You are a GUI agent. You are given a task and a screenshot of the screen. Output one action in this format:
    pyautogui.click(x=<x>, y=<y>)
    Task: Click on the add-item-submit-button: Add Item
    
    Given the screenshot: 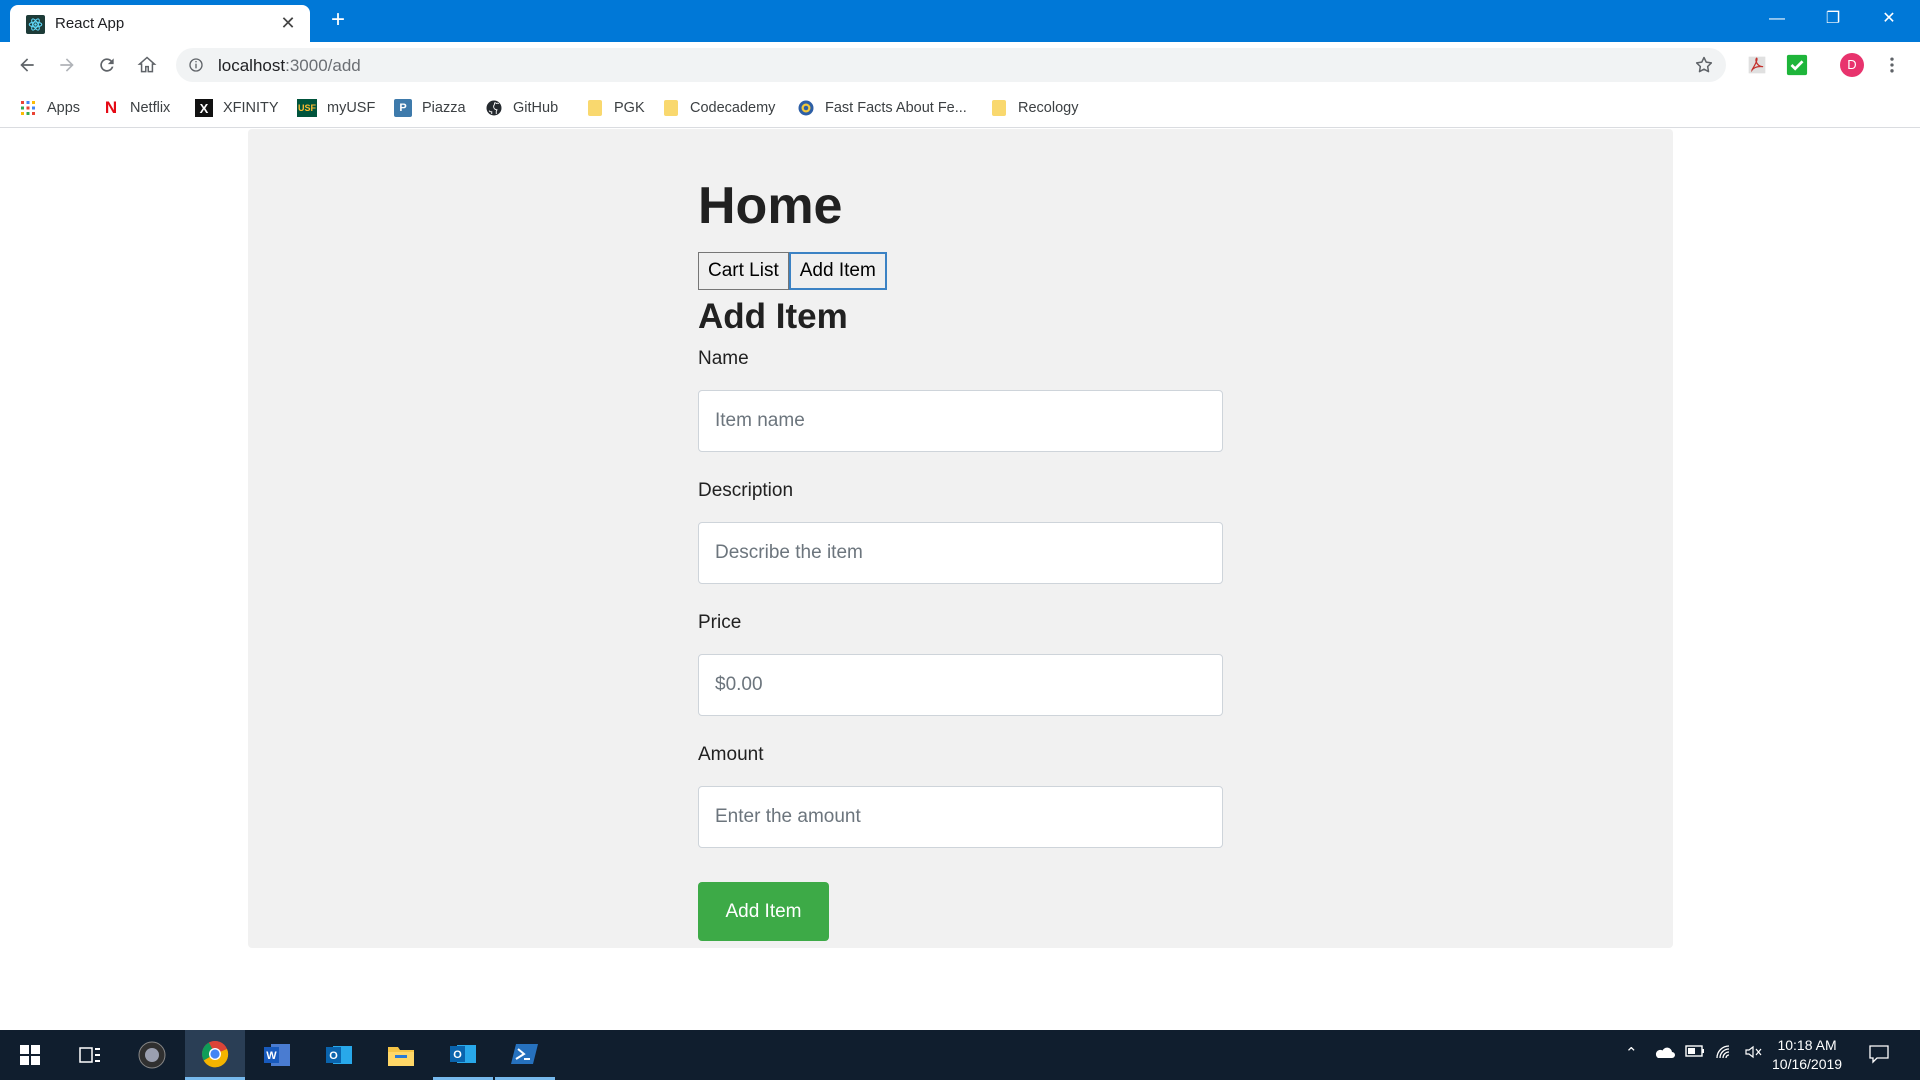 What is the action you would take?
    pyautogui.click(x=763, y=911)
    